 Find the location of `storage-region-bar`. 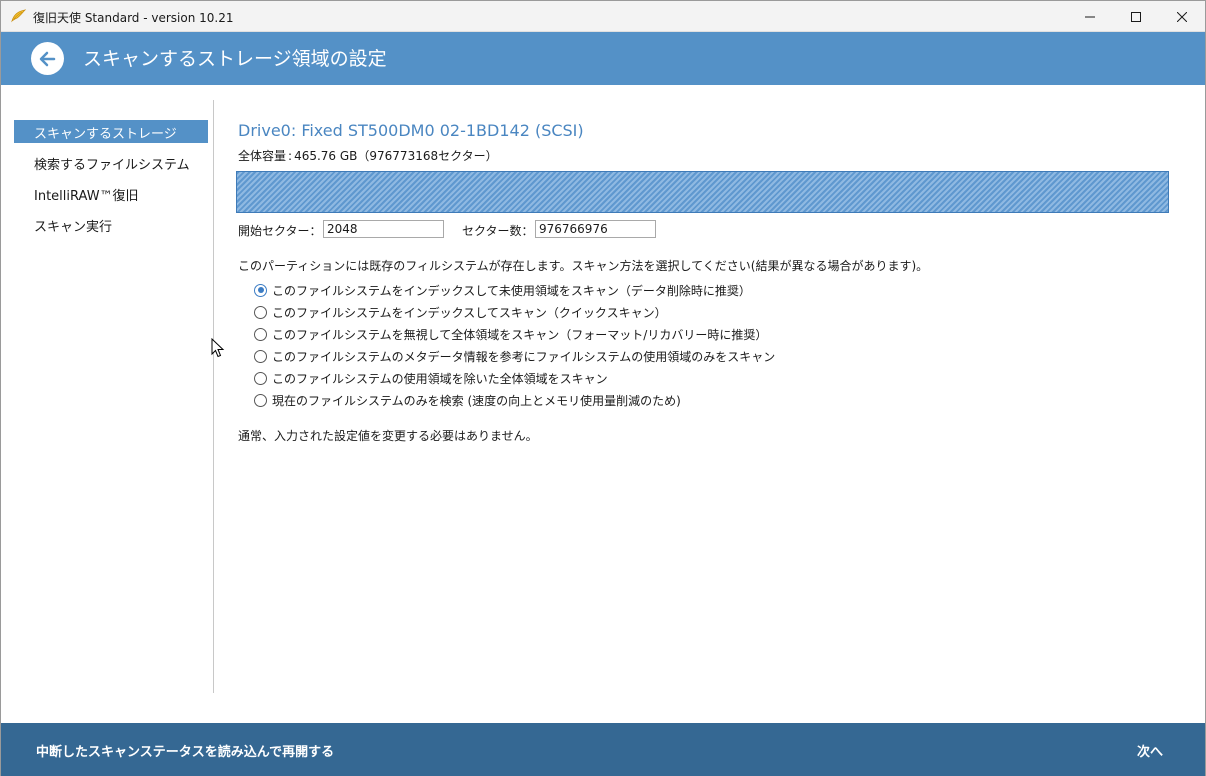

storage-region-bar is located at coordinates (702, 192).